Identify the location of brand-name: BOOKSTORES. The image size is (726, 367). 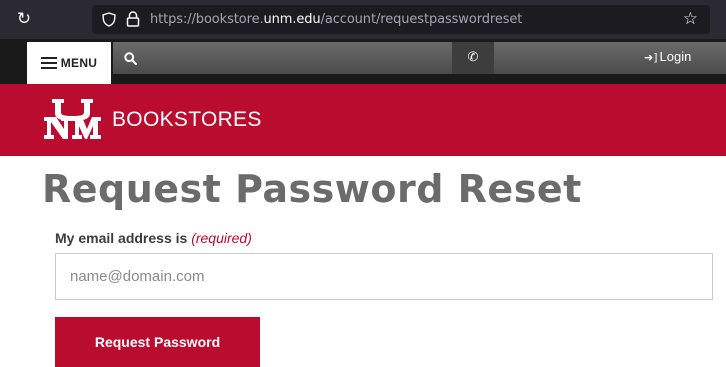
(187, 119).